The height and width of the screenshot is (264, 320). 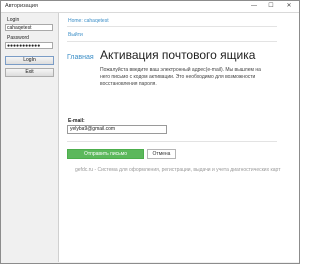 I want to click on close-icon: ✕, so click(x=289, y=6).